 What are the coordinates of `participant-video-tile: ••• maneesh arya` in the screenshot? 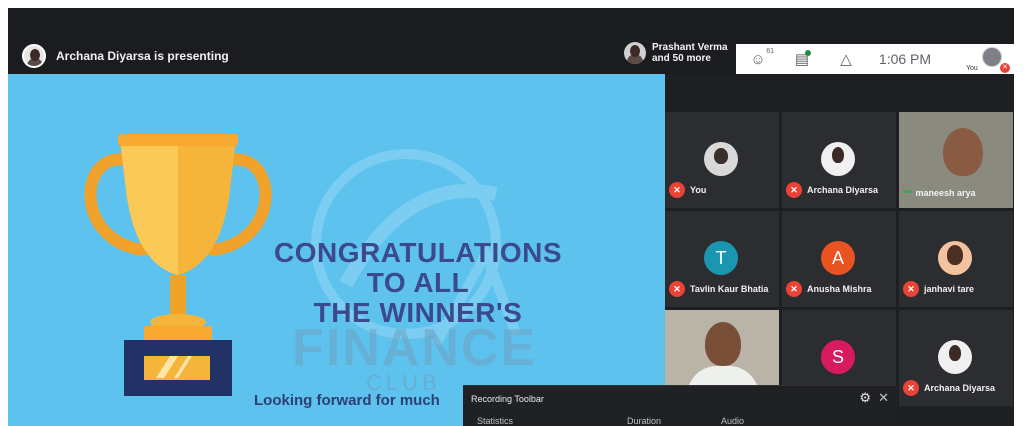 It's located at (956, 160).